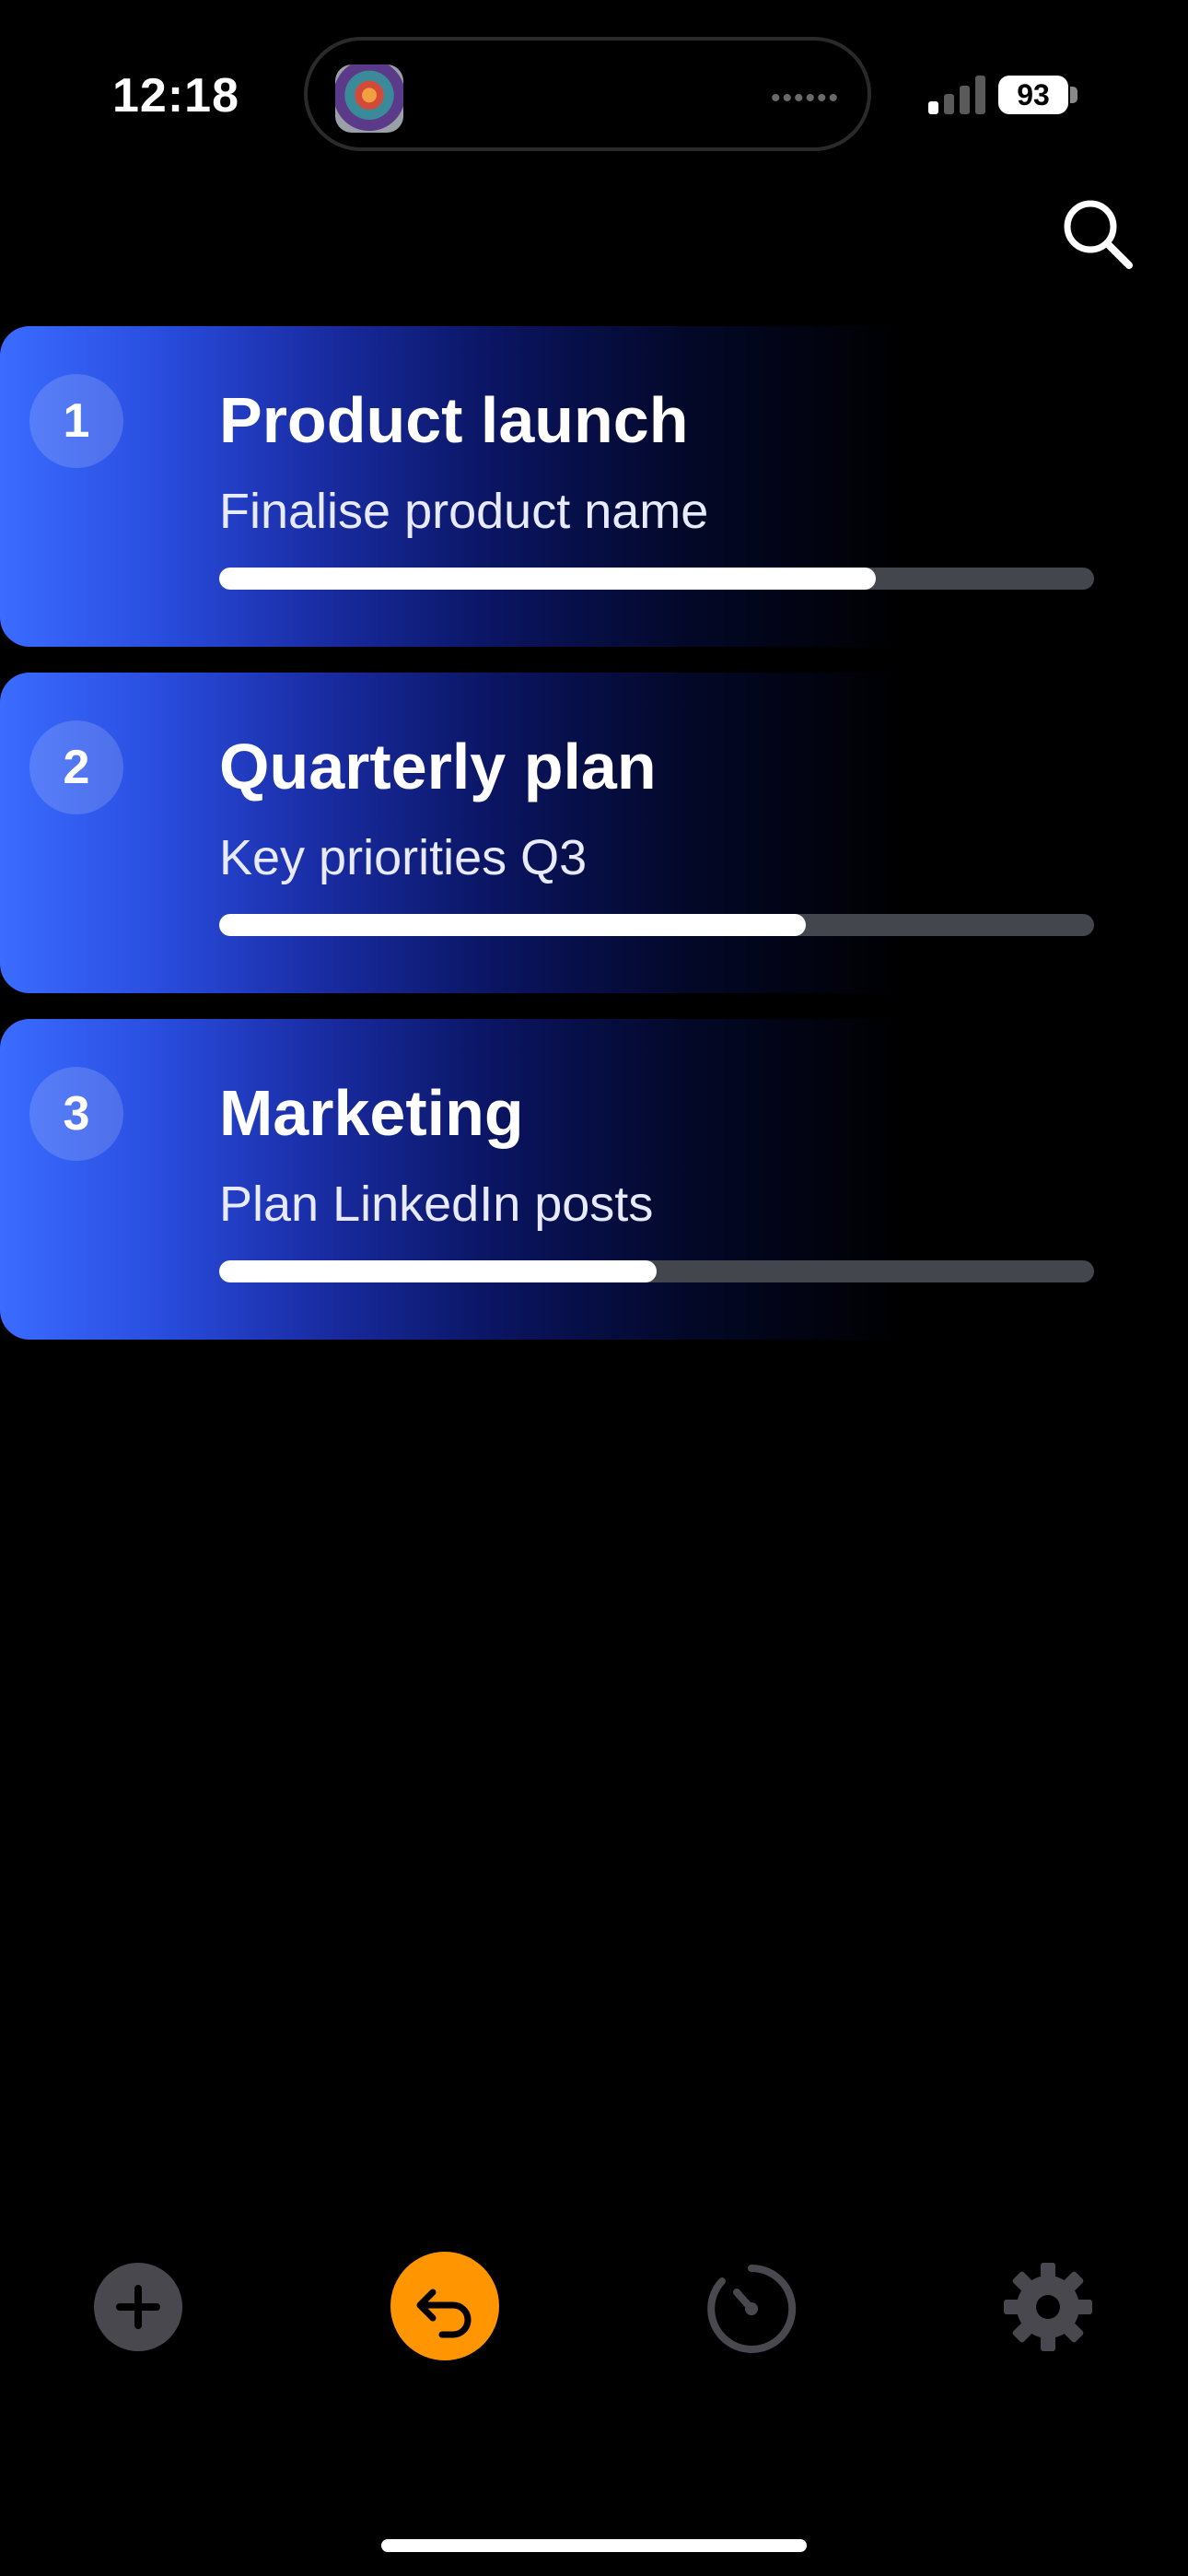 The width and height of the screenshot is (1188, 2576). I want to click on app-icon, so click(369, 98).